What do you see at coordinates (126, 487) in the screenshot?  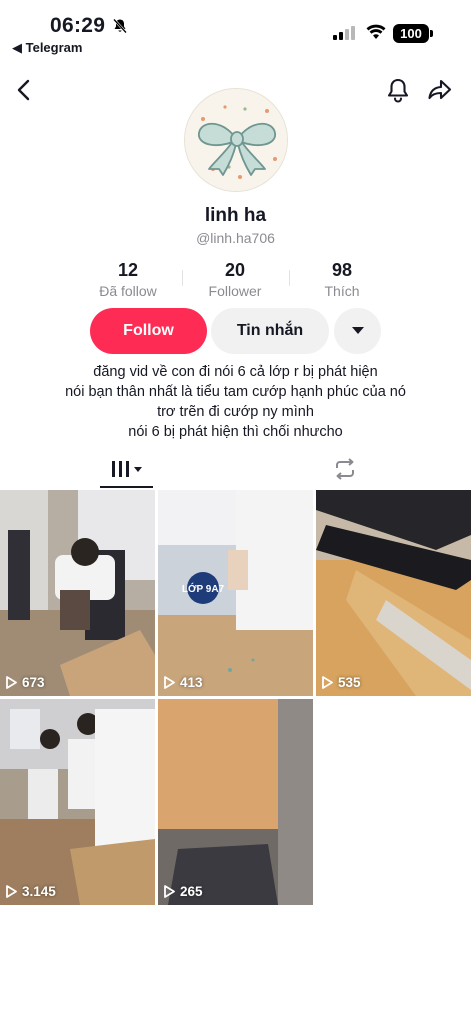 I see `active-tab-indicator` at bounding box center [126, 487].